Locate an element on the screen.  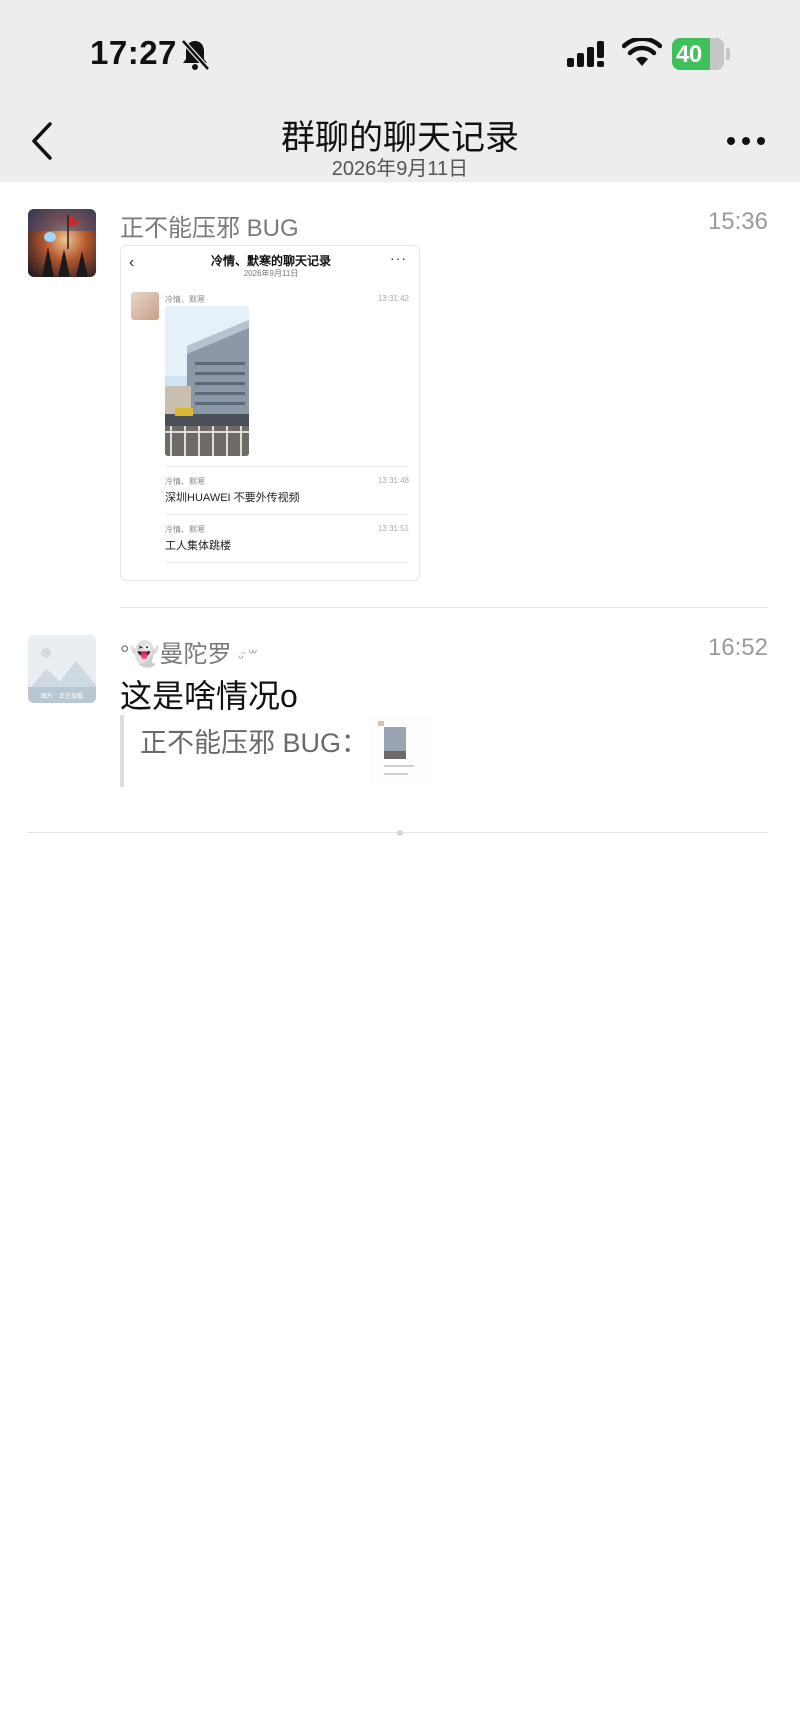
quoted-message: 正不能压邪 BUG： is located at coordinates (280, 751).